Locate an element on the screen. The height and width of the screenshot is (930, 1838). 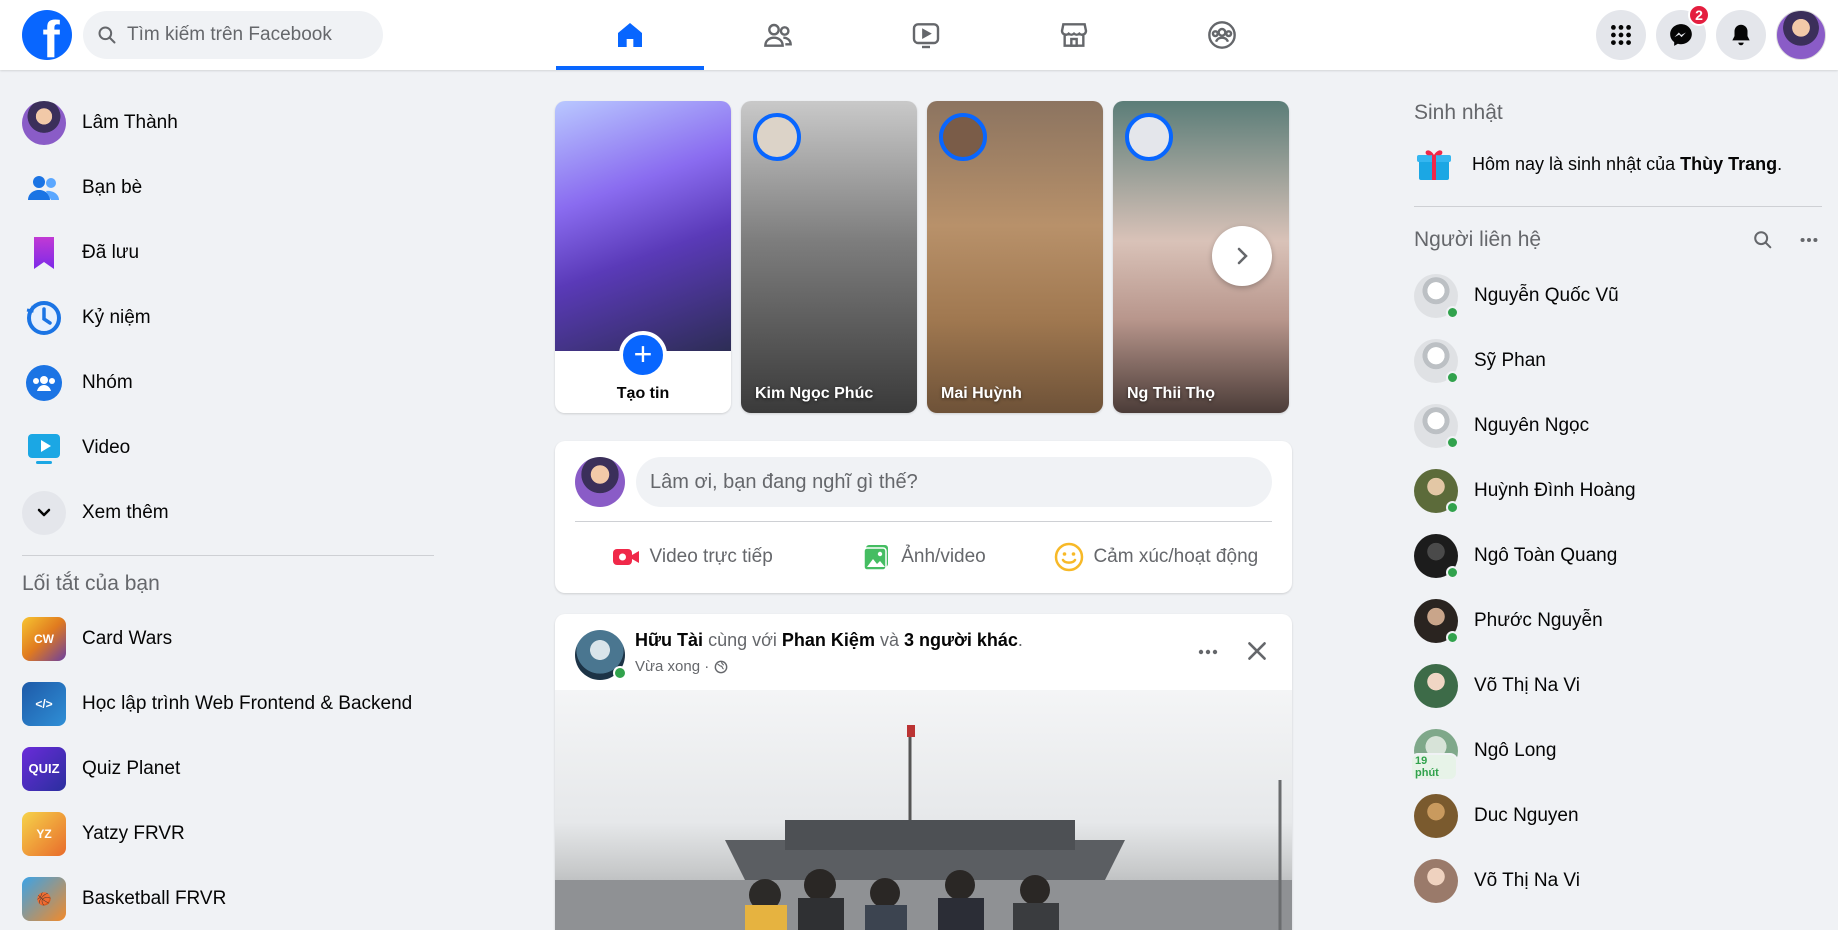
shortcut-item: 🏀 Basketball FRVR is located at coordinates (220, 898).